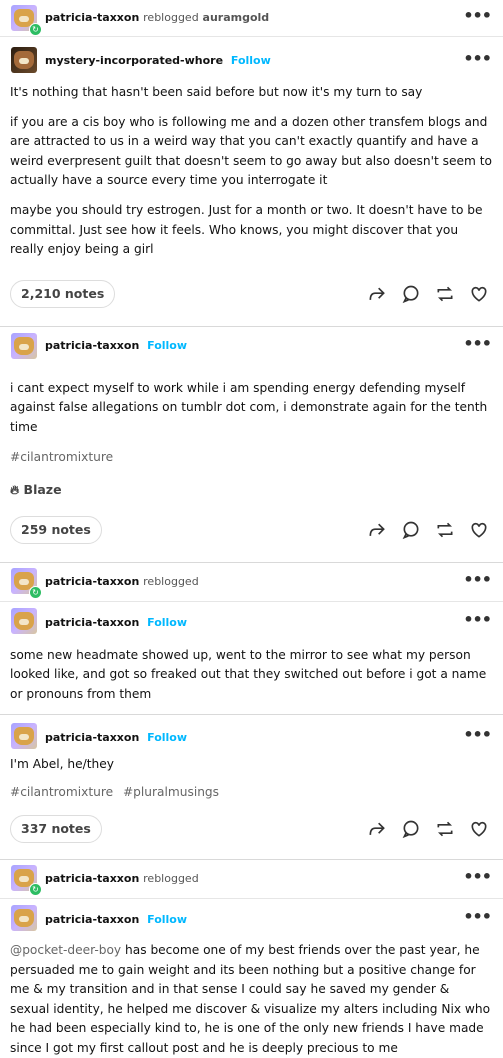 The image size is (503, 1058). I want to click on post-footer: 2,210 notes, so click(251, 302).